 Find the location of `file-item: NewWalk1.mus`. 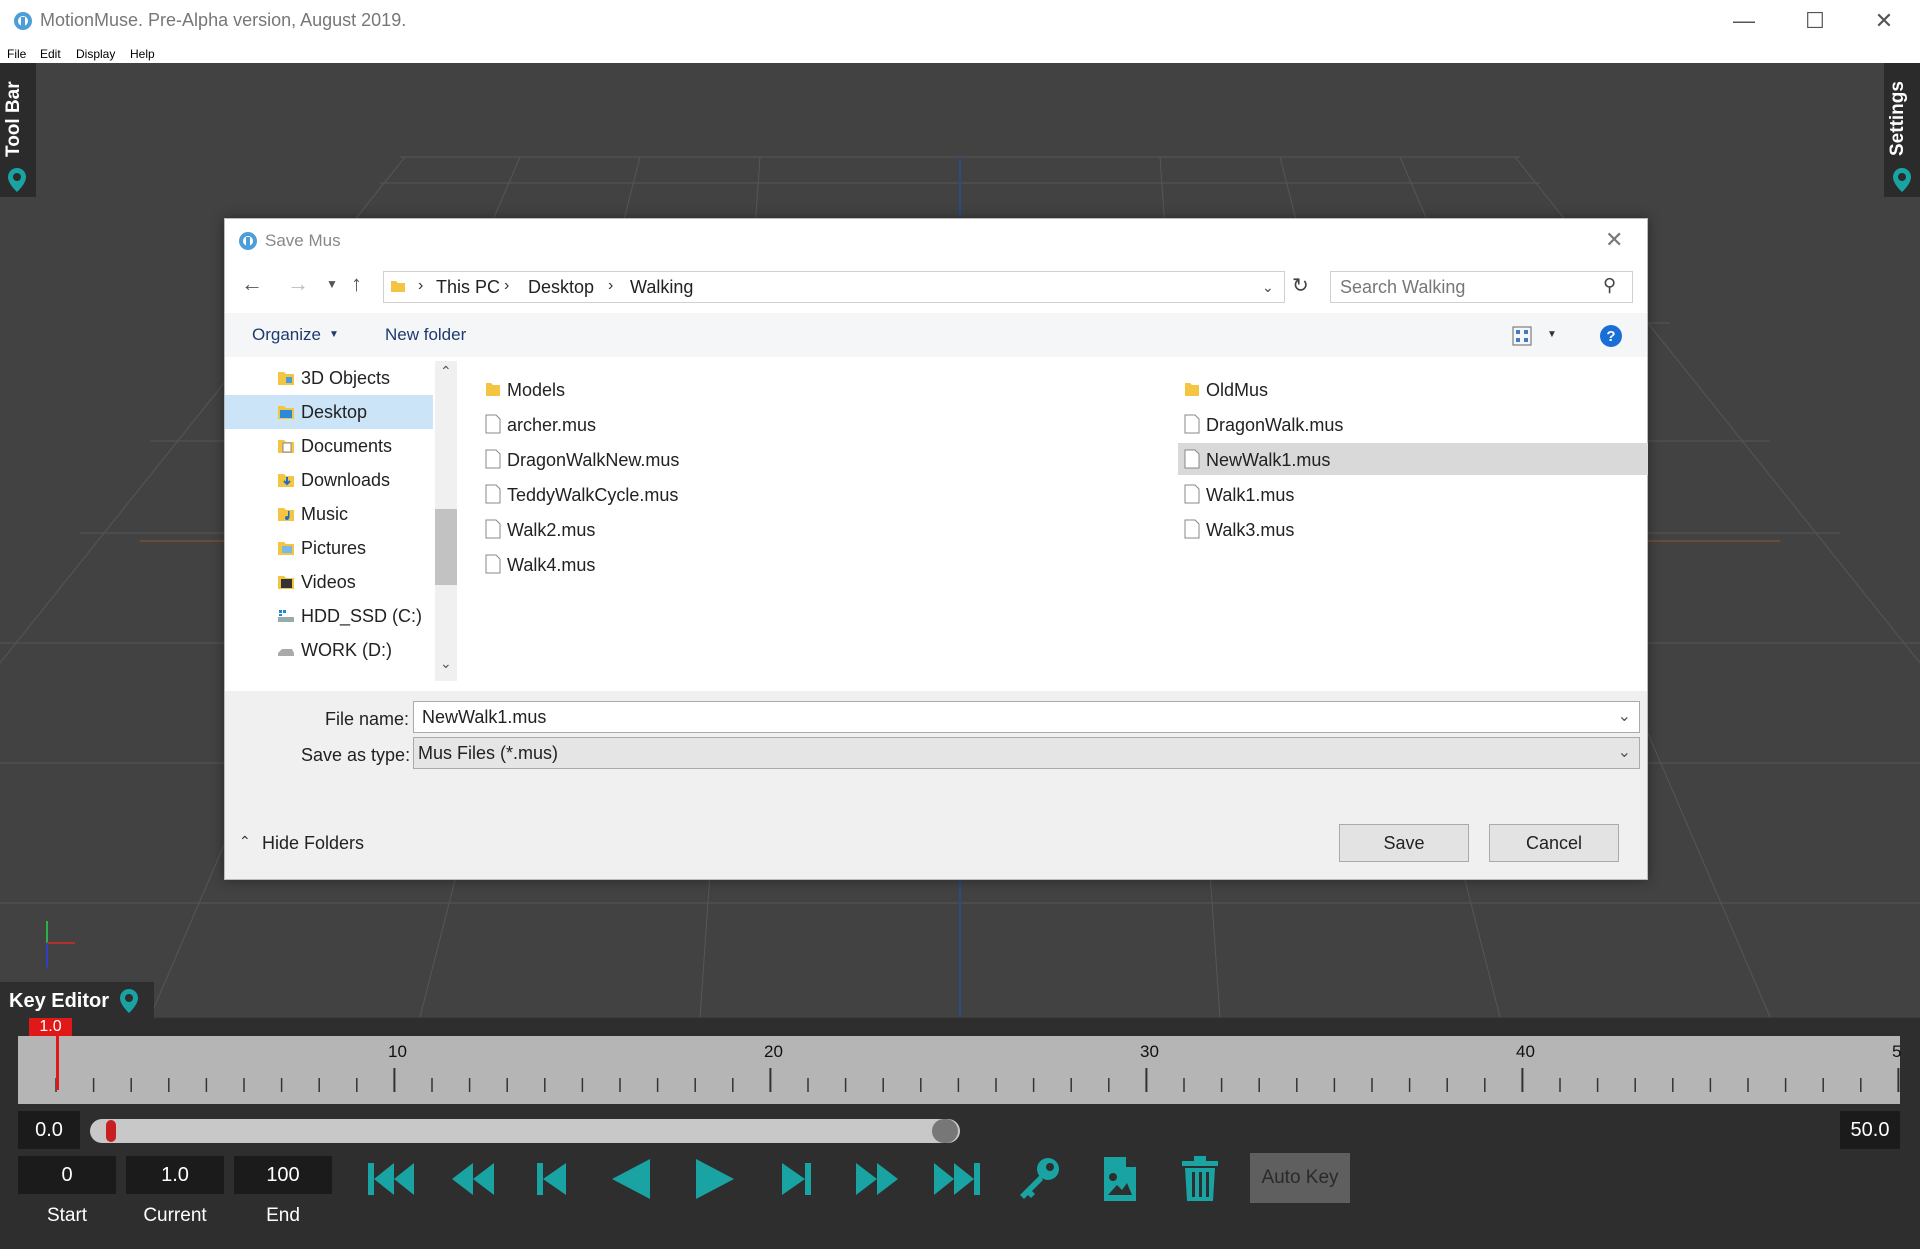

file-item: NewWalk1.mus is located at coordinates (1413, 459).